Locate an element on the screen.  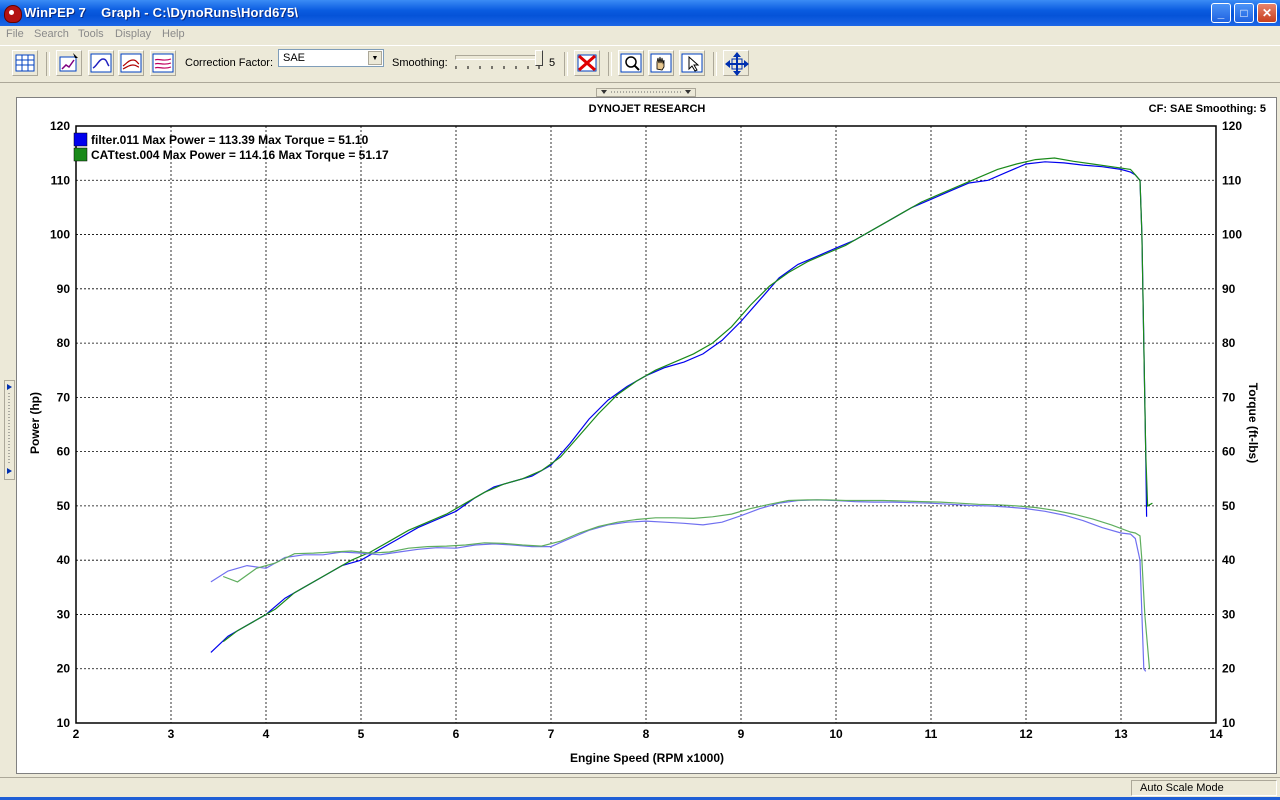
y-tick-label-right: 30 is located at coordinates (1229, 614).